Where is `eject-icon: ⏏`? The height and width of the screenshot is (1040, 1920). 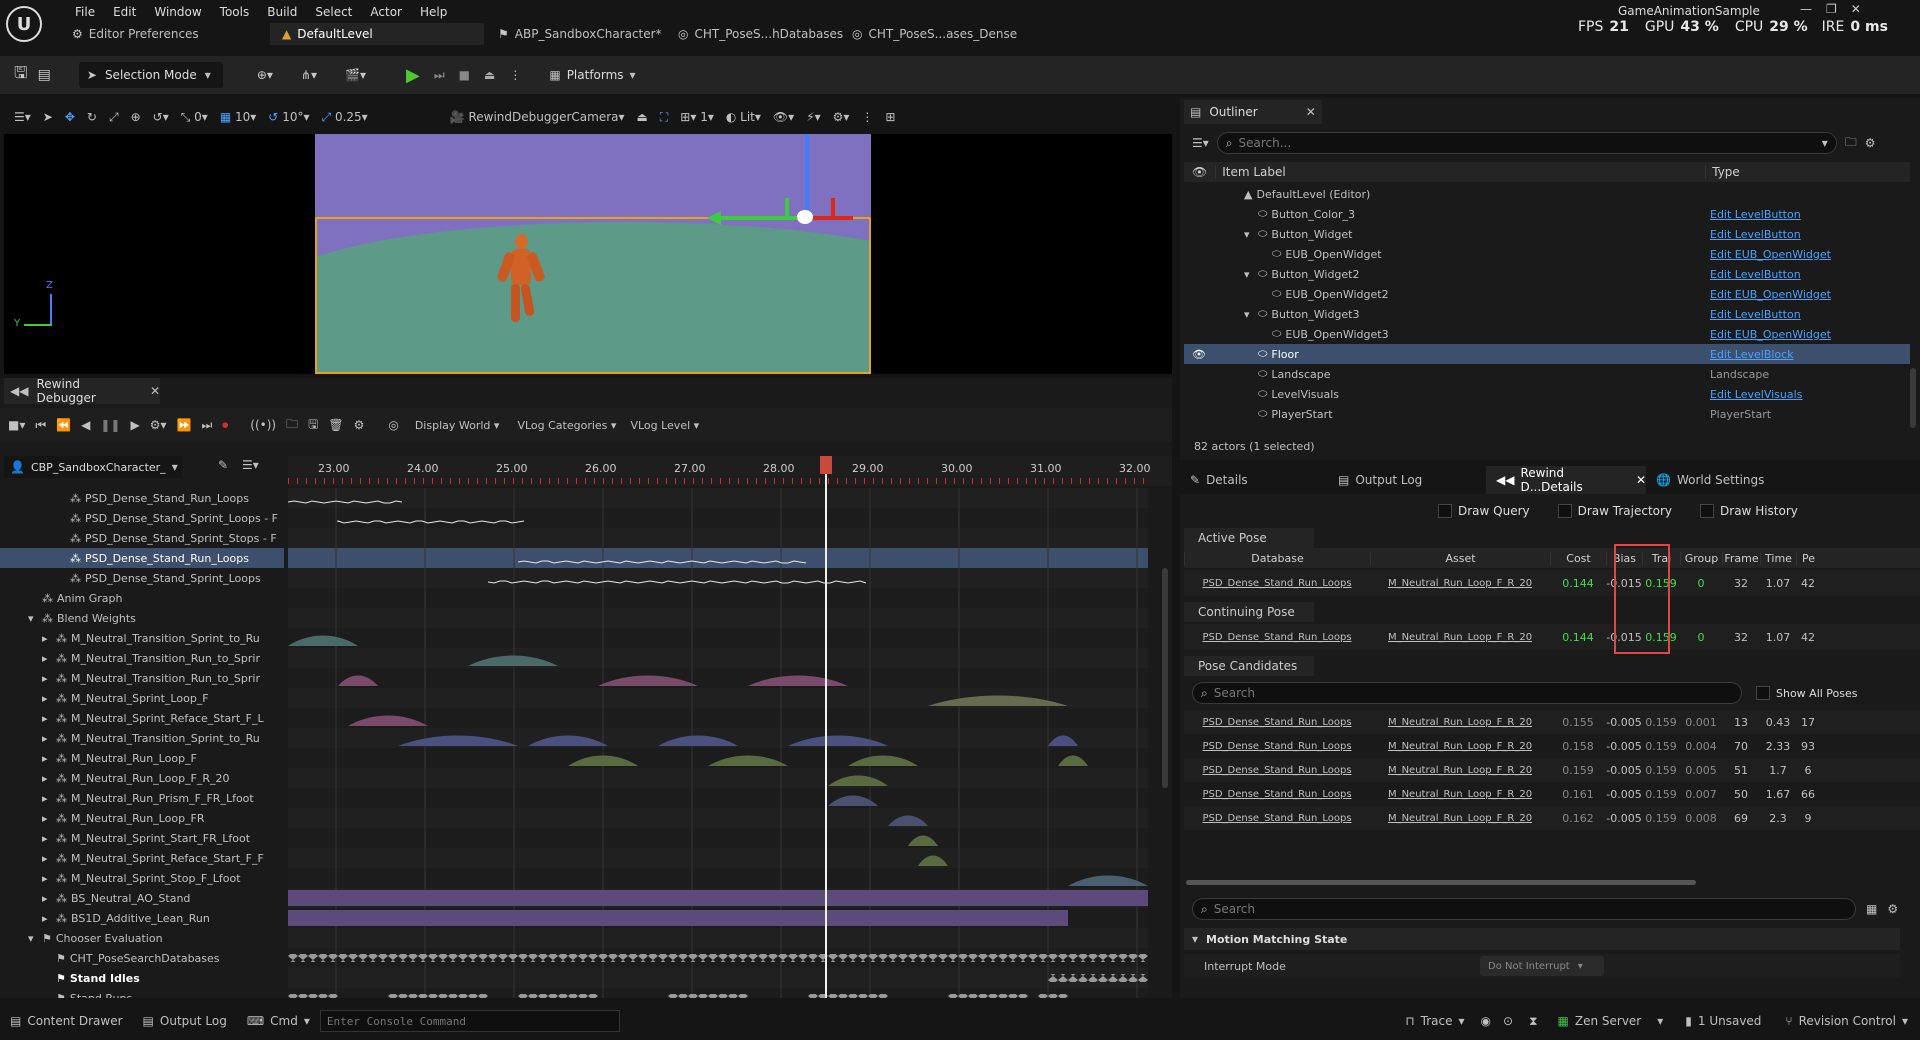 eject-icon: ⏏ is located at coordinates (489, 75).